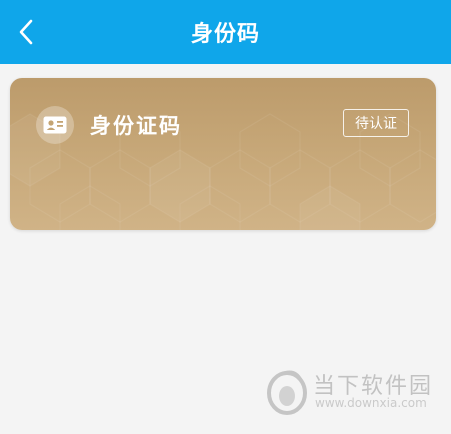 This screenshot has width=451, height=434. I want to click on app-header: 身份码, so click(225, 32).